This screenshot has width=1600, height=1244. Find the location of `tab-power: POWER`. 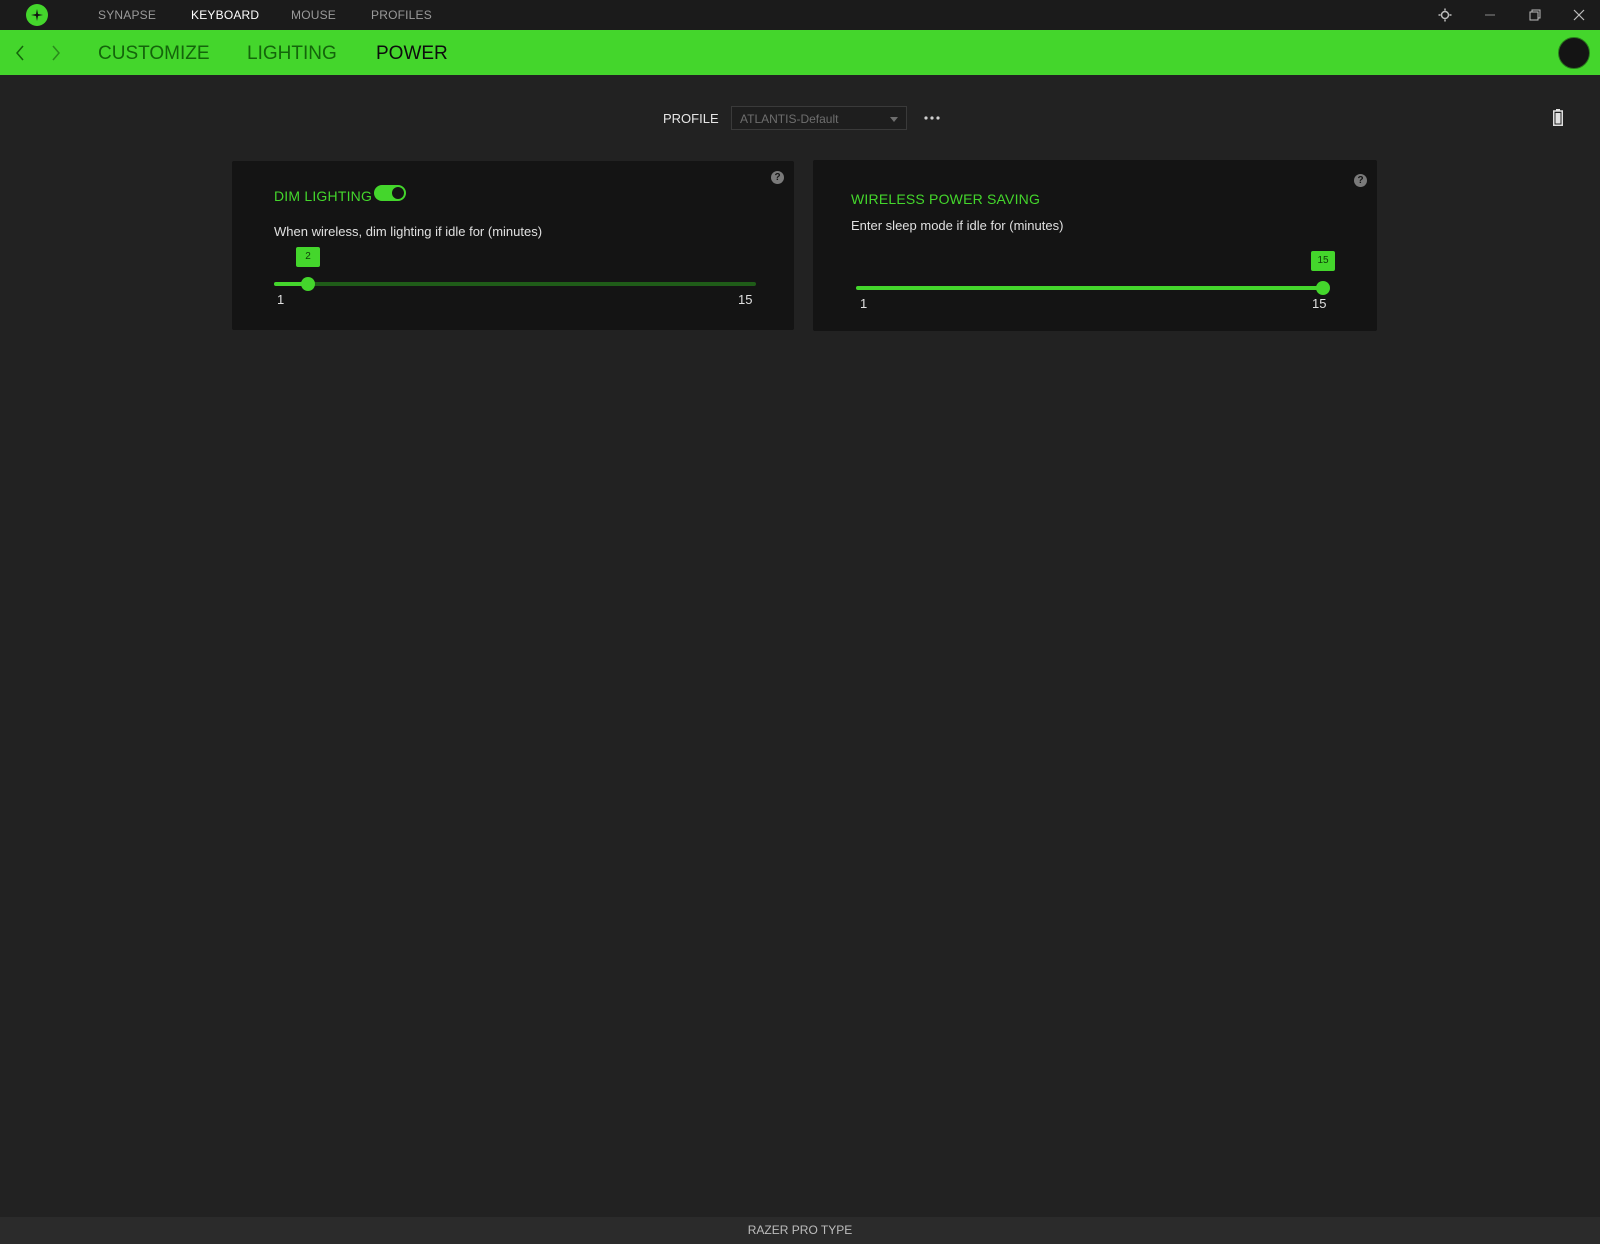

tab-power: POWER is located at coordinates (412, 54).